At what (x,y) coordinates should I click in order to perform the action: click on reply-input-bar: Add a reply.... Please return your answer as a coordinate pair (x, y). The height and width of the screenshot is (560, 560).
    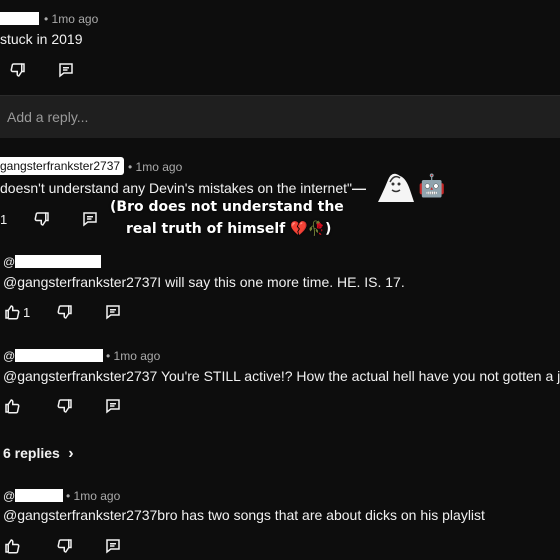
    Looking at the image, I should click on (280, 116).